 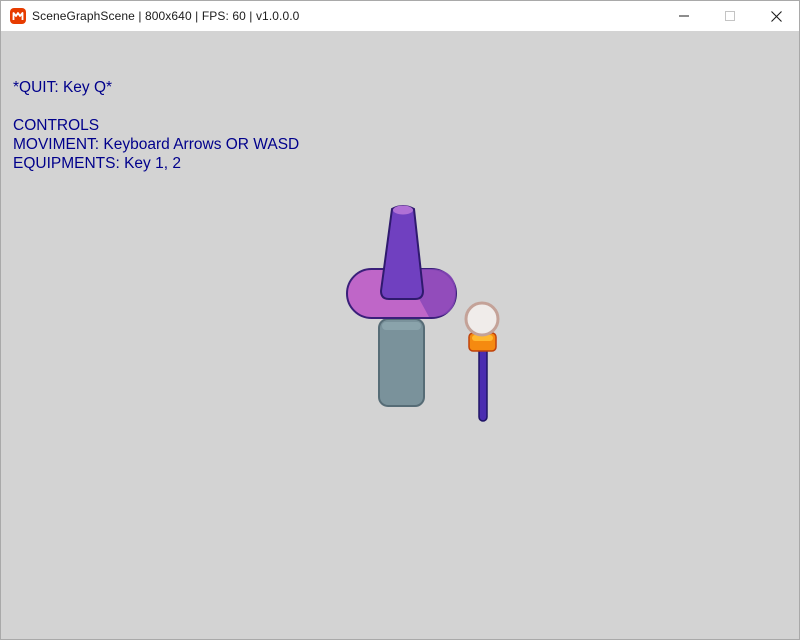 I want to click on close-icon, so click(x=776, y=16).